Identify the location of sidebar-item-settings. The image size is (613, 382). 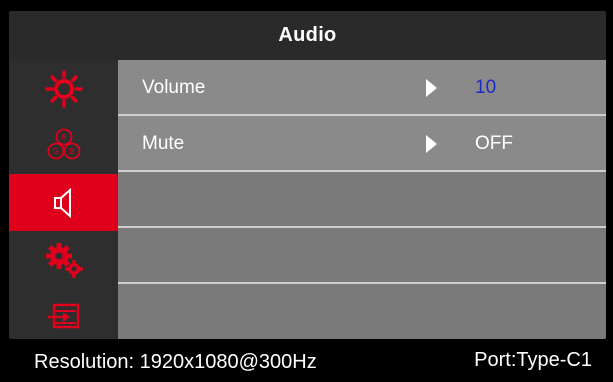
(63, 259).